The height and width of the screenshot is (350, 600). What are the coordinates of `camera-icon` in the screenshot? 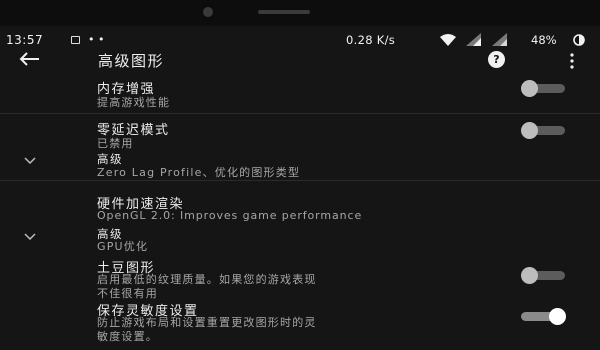 It's located at (208, 12).